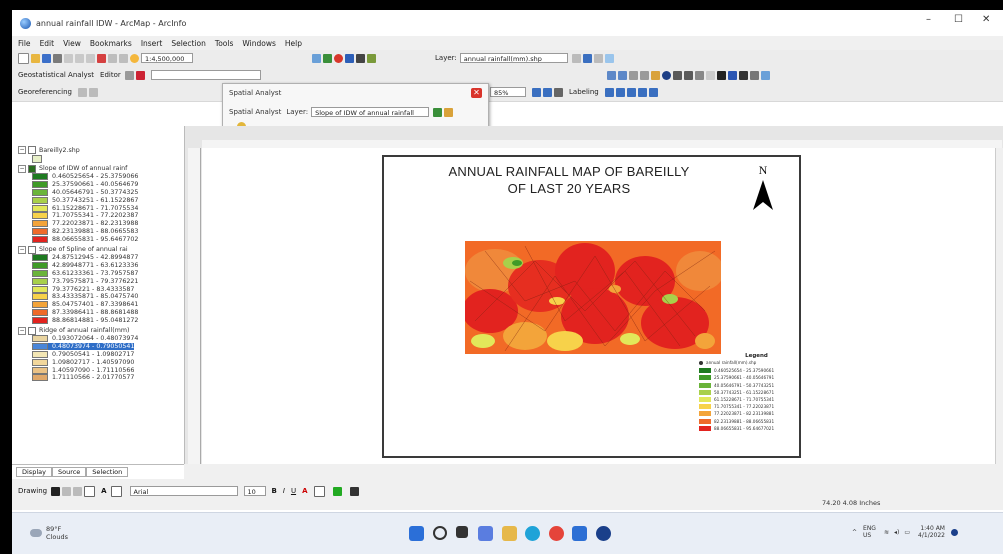 This screenshot has height=554, width=1003. I want to click on tray-chevron-icon: ^, so click(854, 532).